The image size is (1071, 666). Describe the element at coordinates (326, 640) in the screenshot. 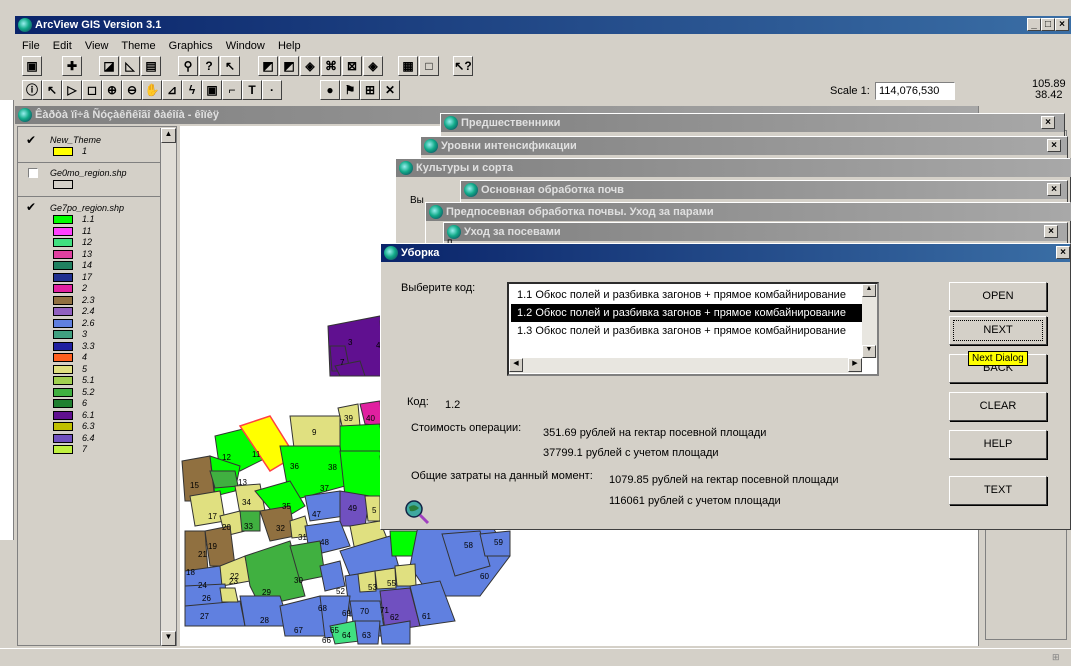

I see `map-label: 66` at that location.